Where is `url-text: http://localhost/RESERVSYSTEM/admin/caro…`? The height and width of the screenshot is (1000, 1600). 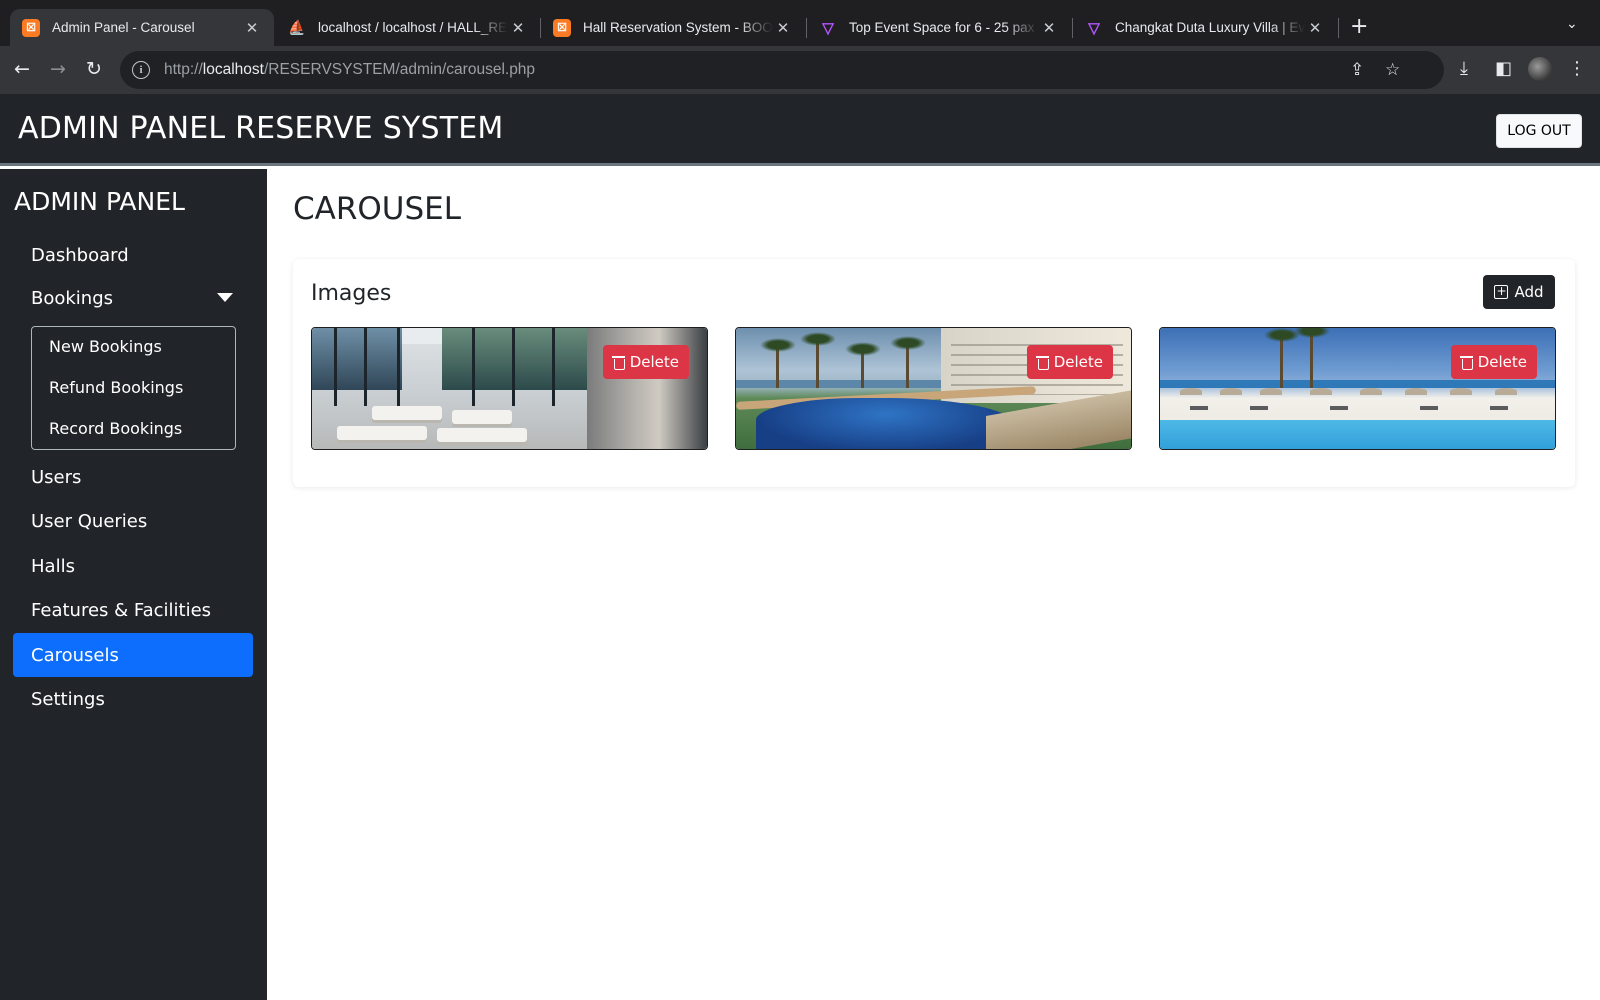
url-text: http://localhost/RESERVSYSTEM/admin/caro… is located at coordinates (349, 70).